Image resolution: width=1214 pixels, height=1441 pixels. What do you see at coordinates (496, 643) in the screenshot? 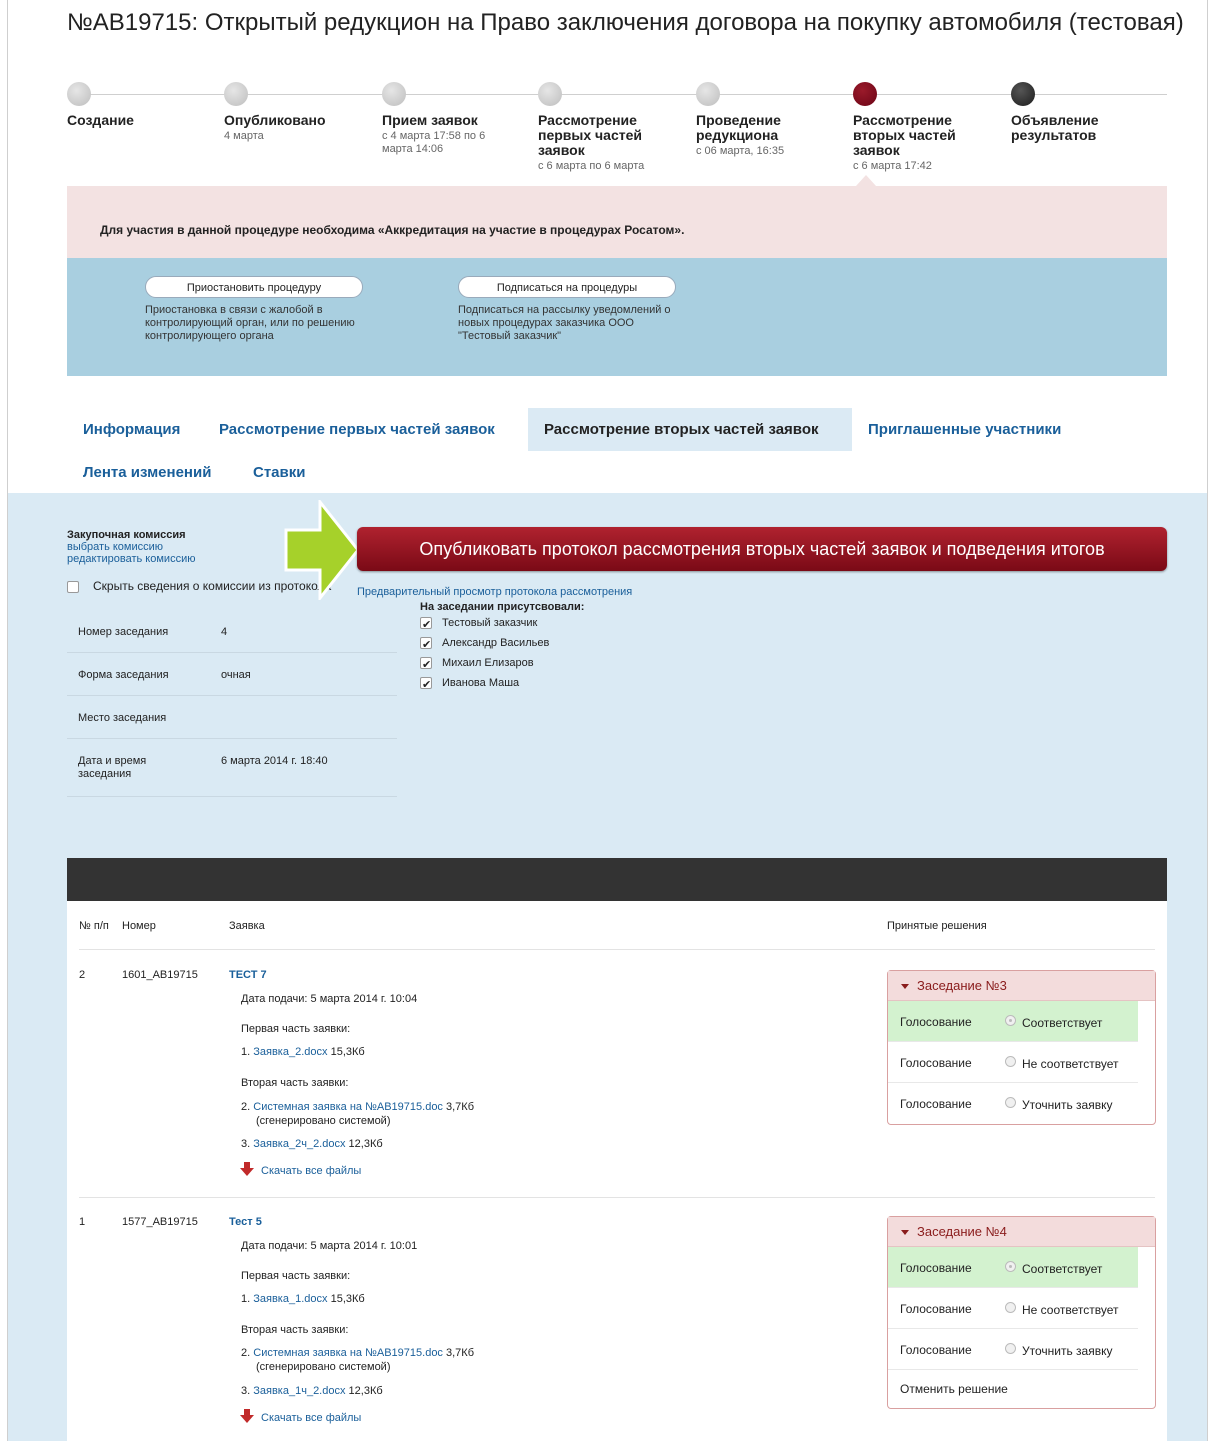
I see `attendee-name: Александр Васильев` at bounding box center [496, 643].